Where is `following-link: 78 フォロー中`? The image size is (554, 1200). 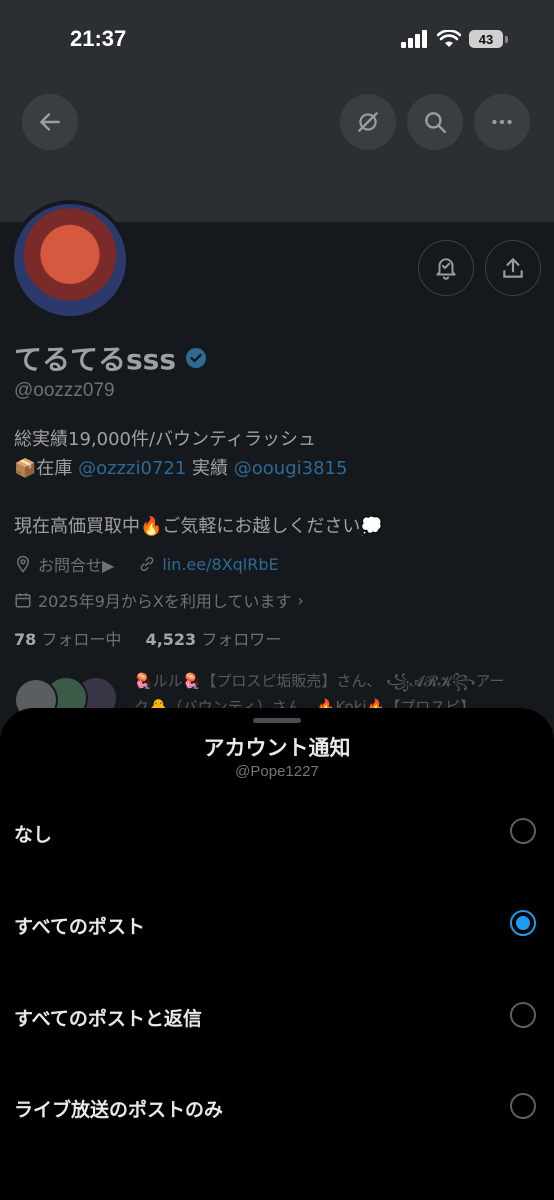 following-link: 78 フォロー中 is located at coordinates (67, 639).